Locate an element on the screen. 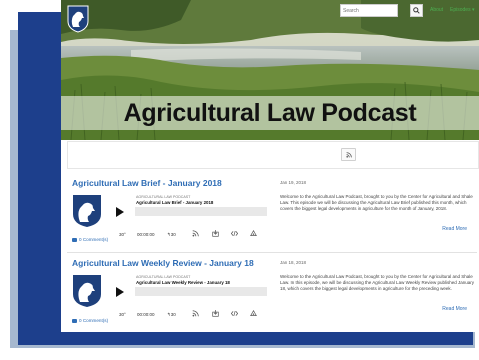 Image resolution: width=479 pixels, height=360 pixels. top-navbar: About Episodes ▾ is located at coordinates (270, 16).